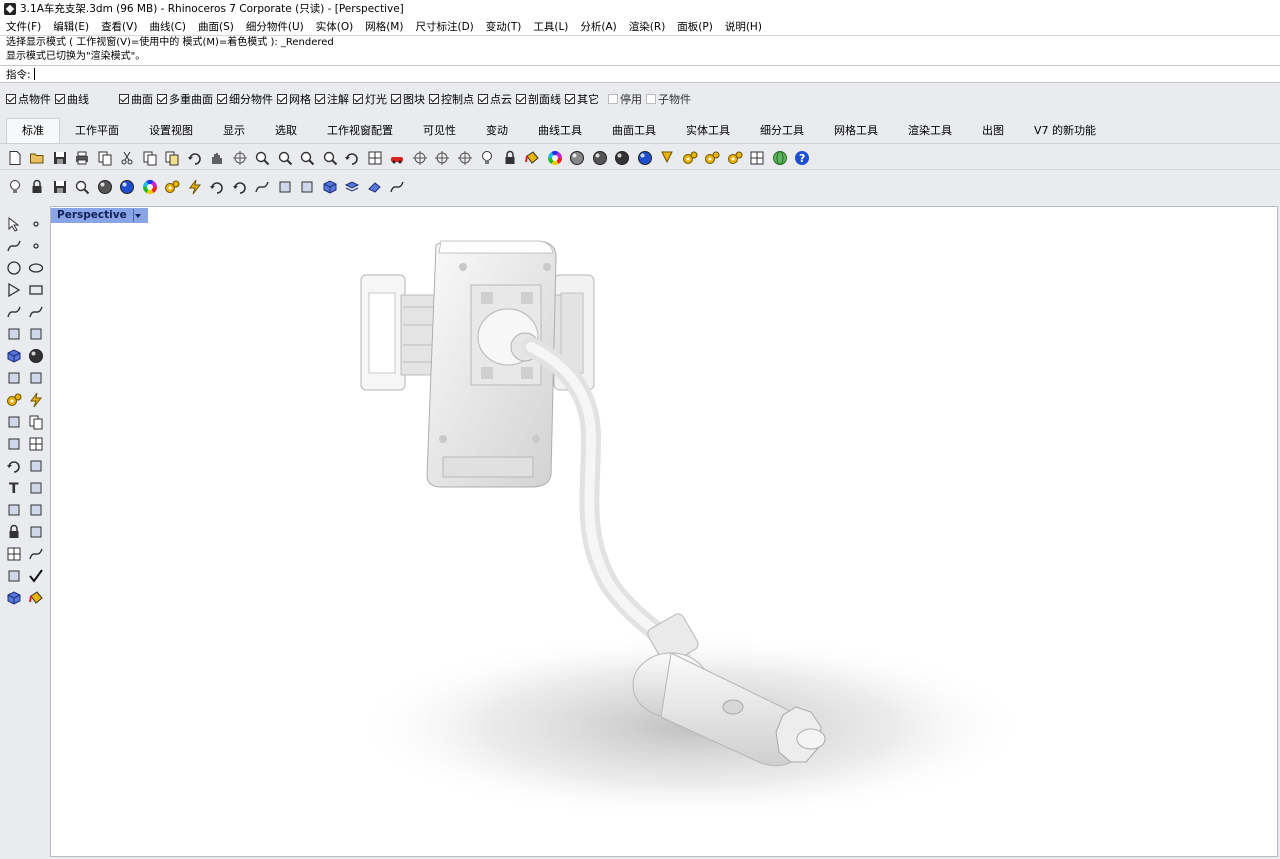 This screenshot has height=859, width=1280. I want to click on toolbar-button: ?, so click(802, 157).